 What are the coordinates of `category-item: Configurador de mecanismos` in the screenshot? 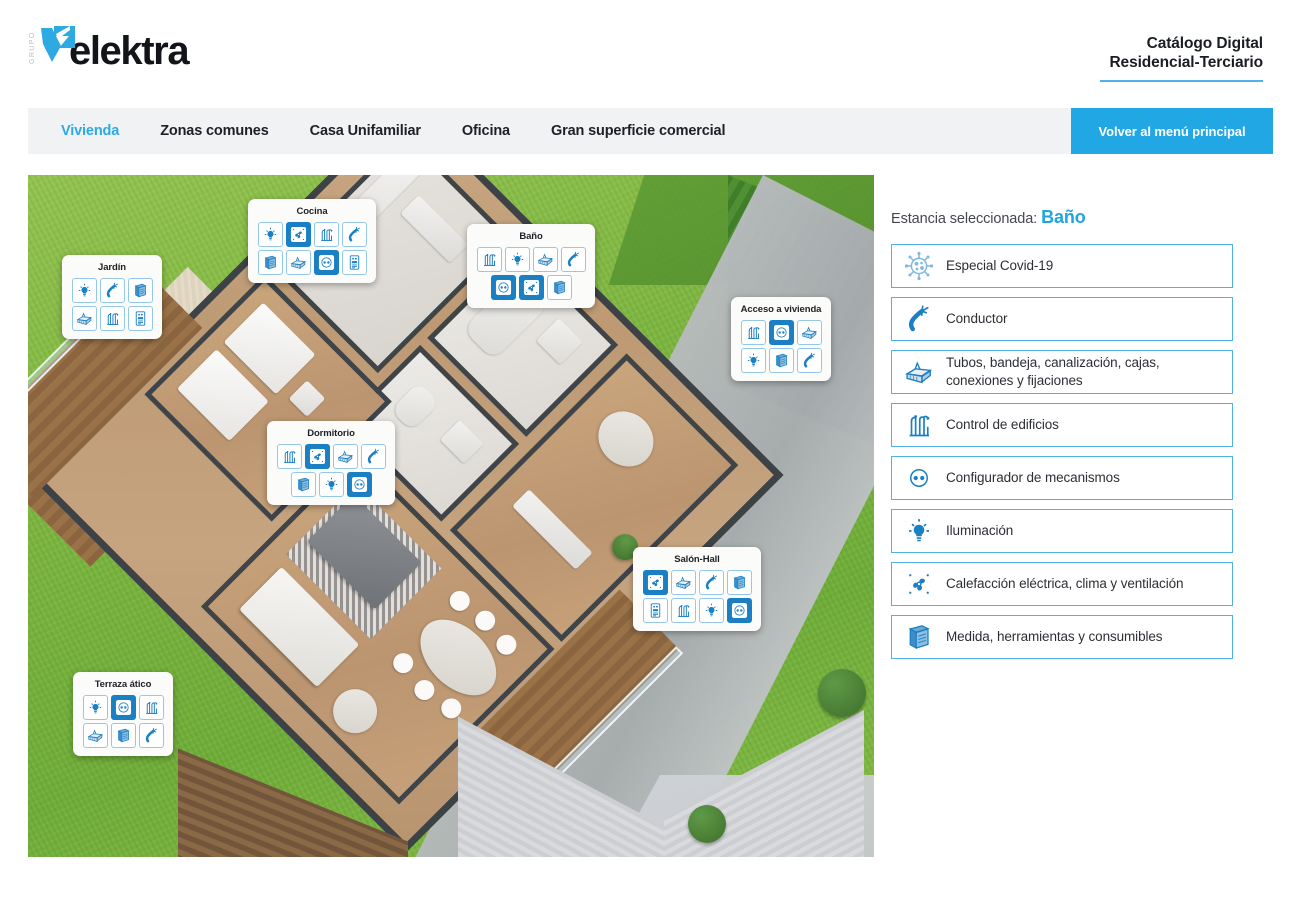 It's located at (1062, 478).